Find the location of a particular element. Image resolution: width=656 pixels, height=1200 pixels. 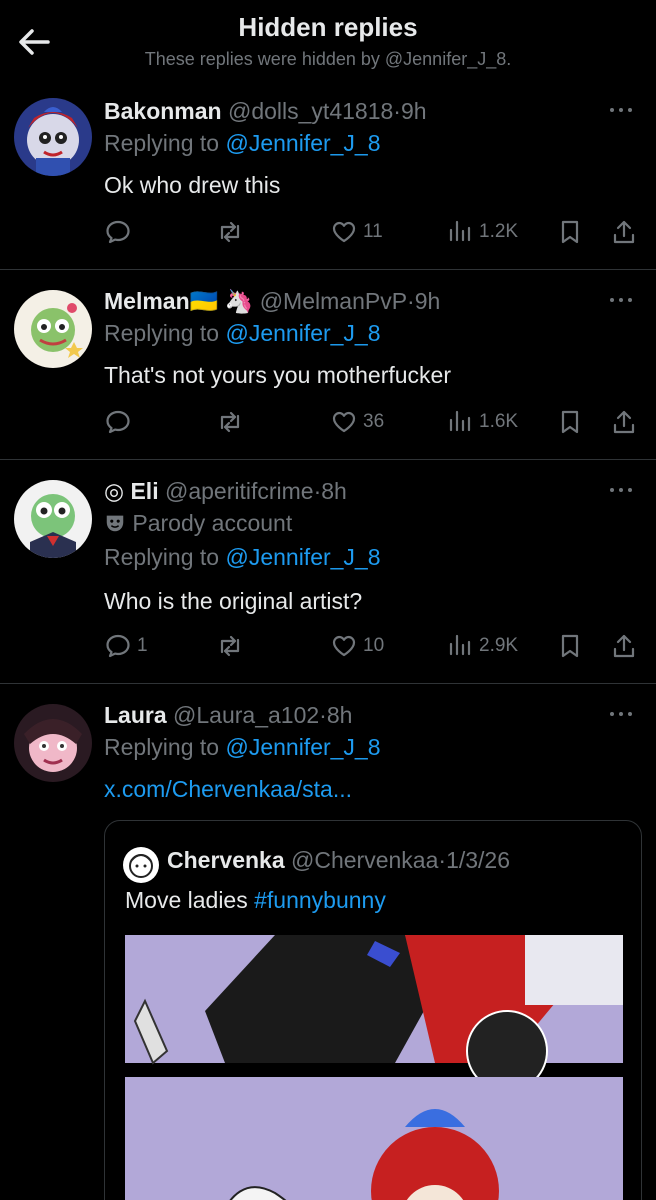

views-button: 1.6K is located at coordinates (482, 422).